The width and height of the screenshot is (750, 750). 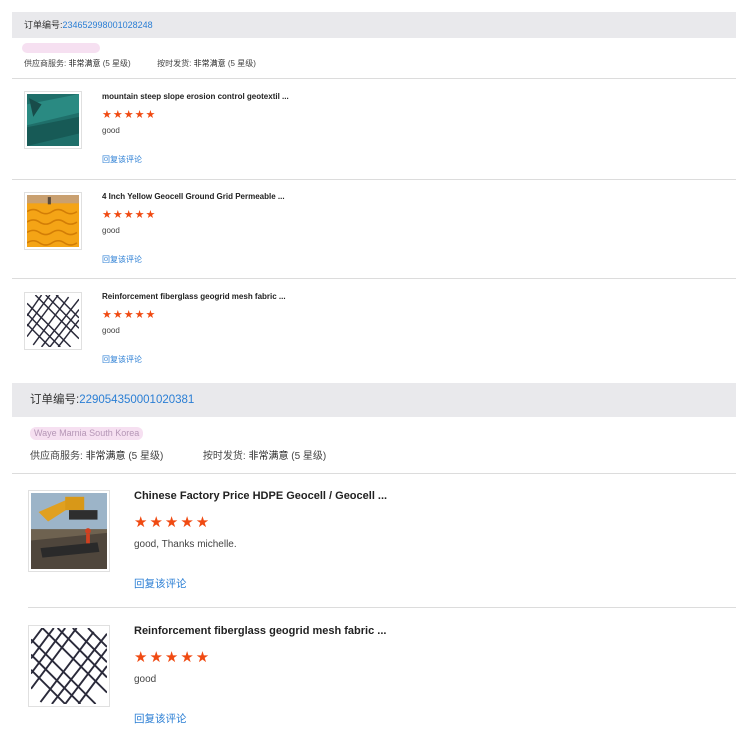 What do you see at coordinates (87, 433) in the screenshot?
I see `buyer-location: Waye Marnia South Korea` at bounding box center [87, 433].